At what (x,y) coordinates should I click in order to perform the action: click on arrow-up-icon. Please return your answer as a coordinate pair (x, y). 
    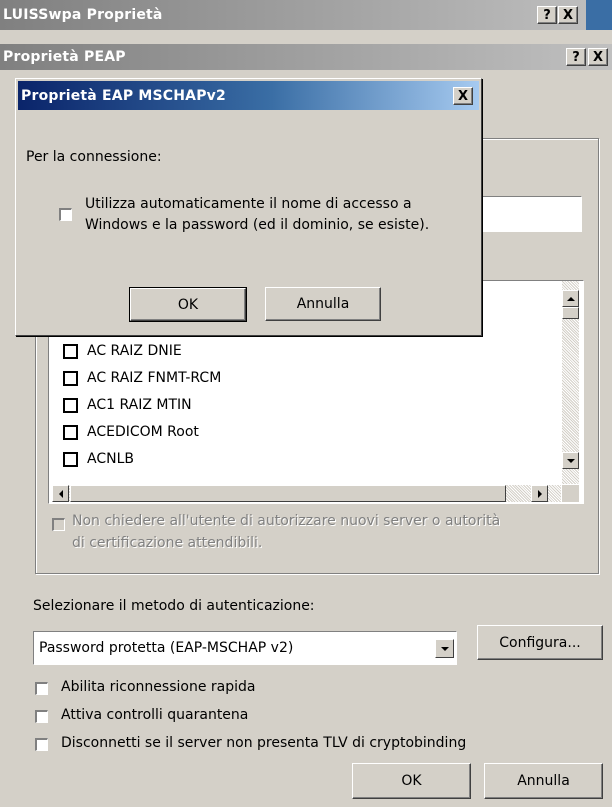
    Looking at the image, I should click on (570, 298).